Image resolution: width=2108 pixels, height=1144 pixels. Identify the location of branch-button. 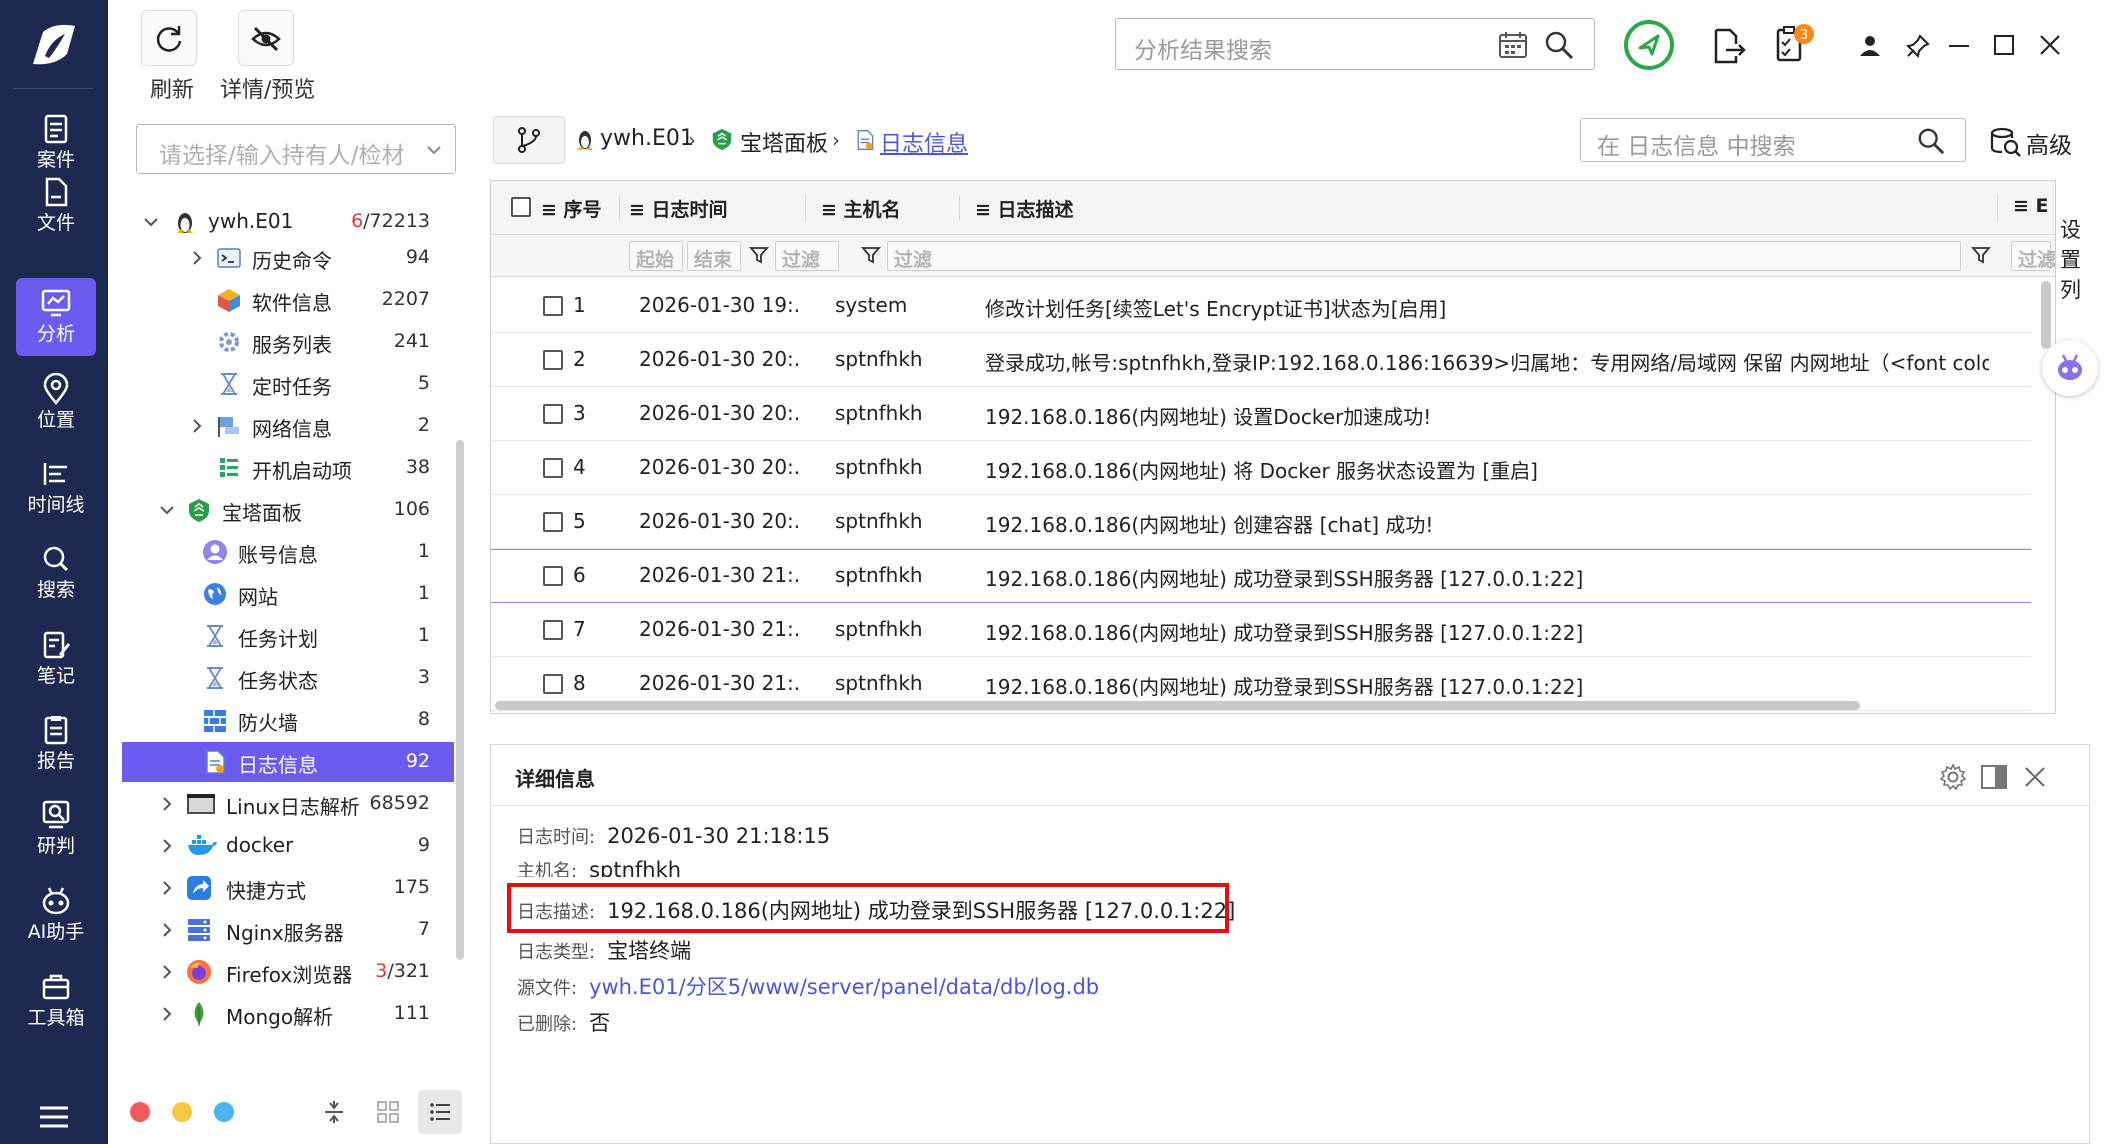
(529, 140).